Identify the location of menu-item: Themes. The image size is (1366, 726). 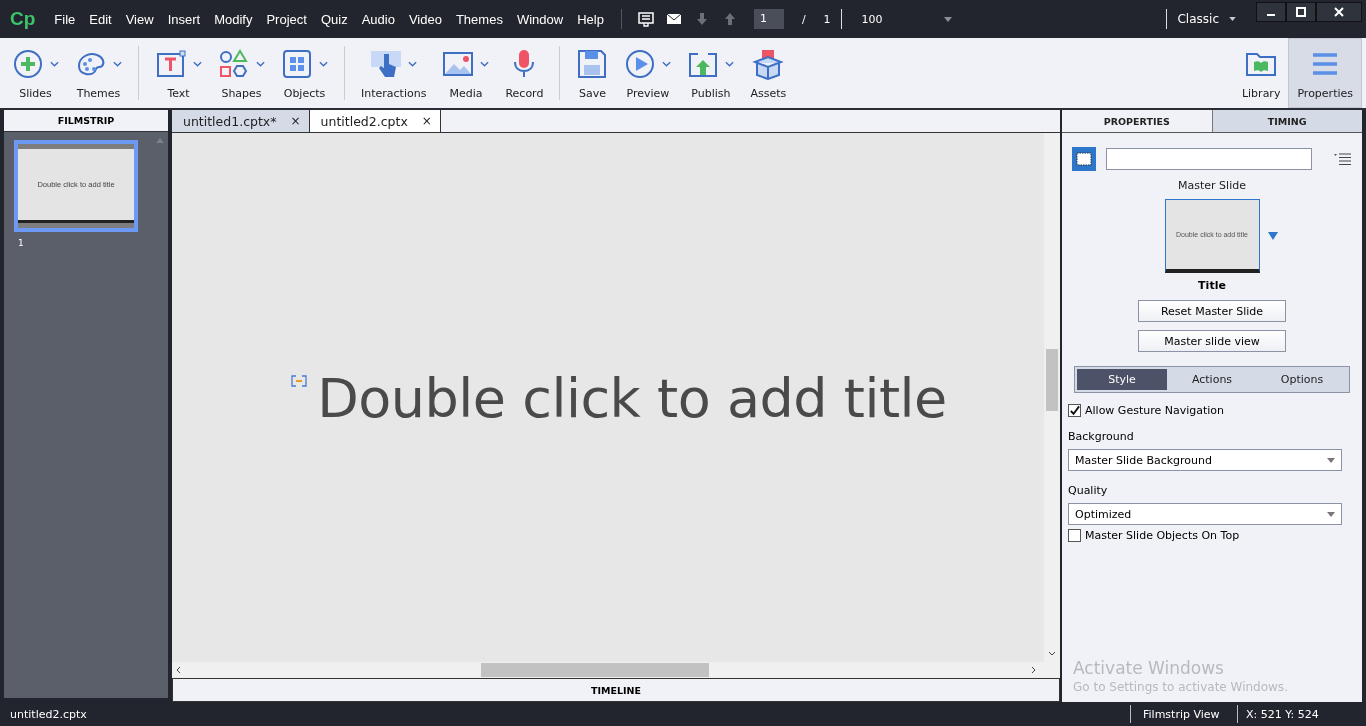
(479, 19).